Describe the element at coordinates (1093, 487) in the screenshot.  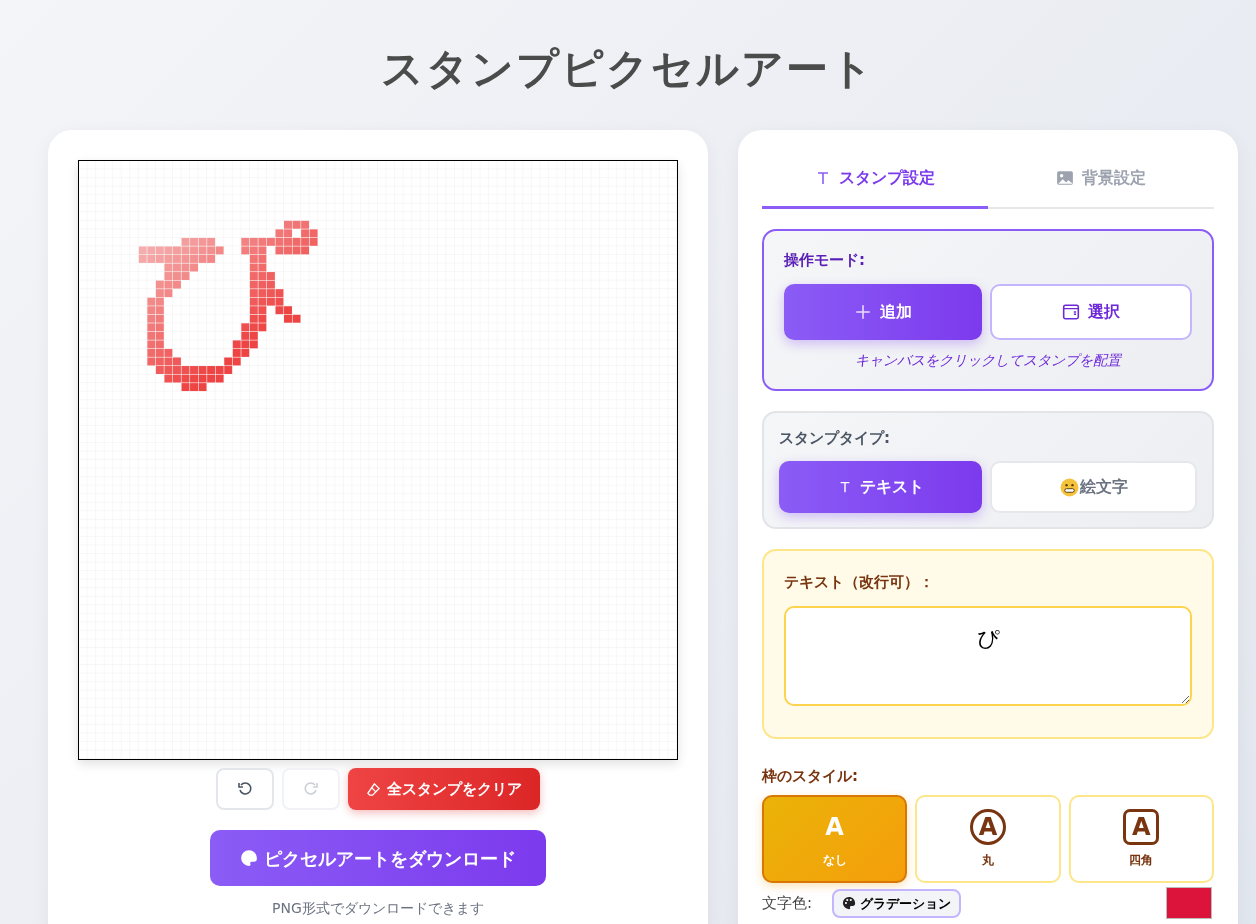
I see `stamp-type-option: 絵文字` at that location.